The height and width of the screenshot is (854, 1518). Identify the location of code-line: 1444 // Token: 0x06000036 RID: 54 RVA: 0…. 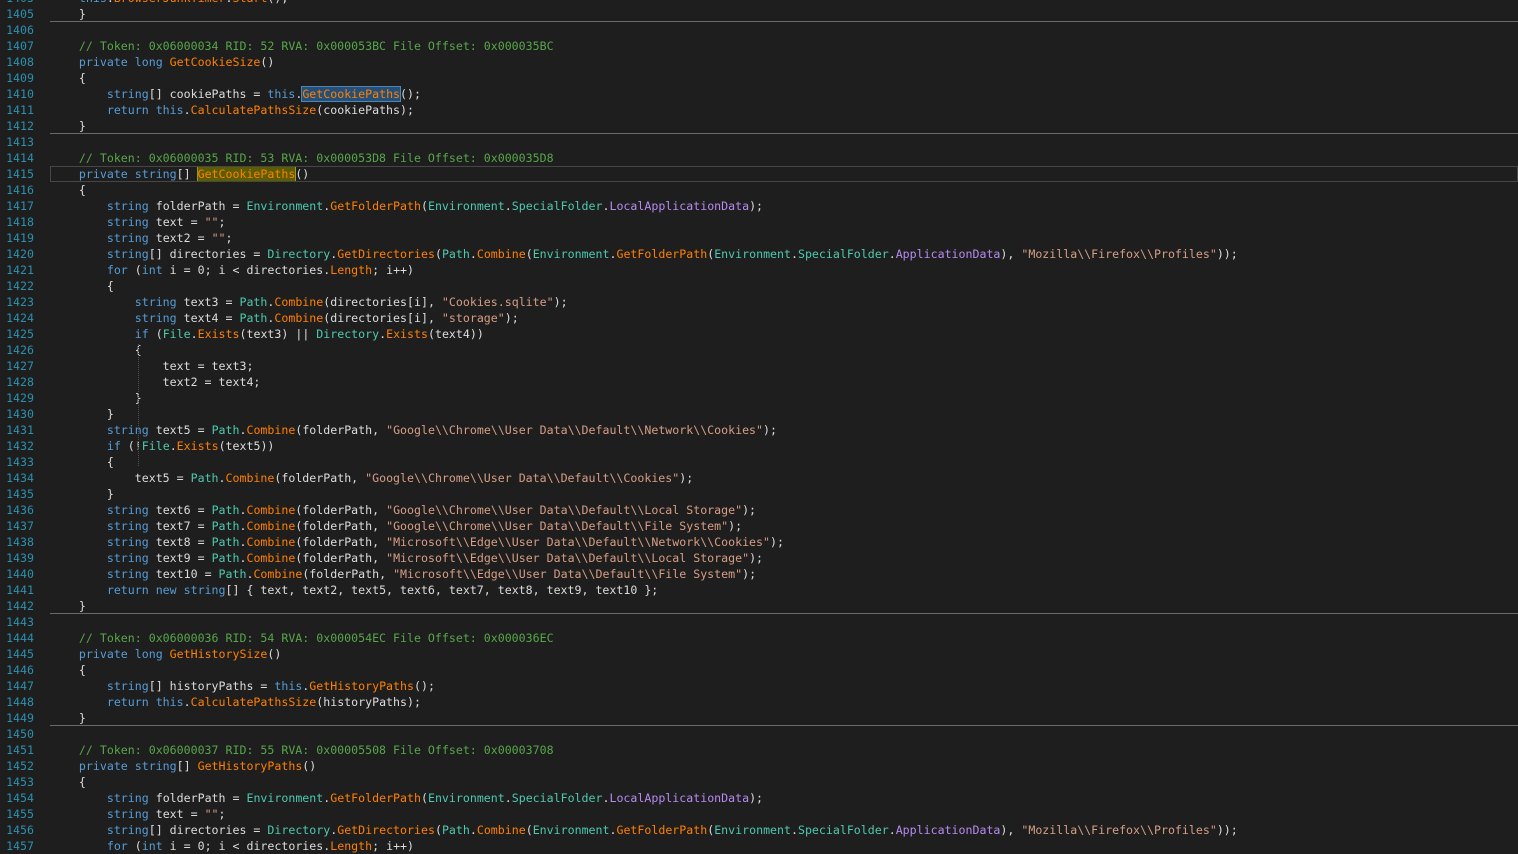
(759, 638).